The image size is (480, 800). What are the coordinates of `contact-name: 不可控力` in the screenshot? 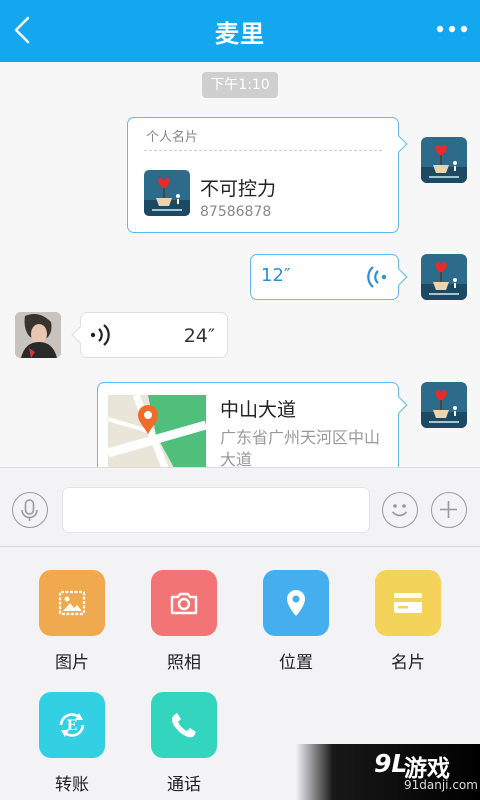 It's located at (238, 189).